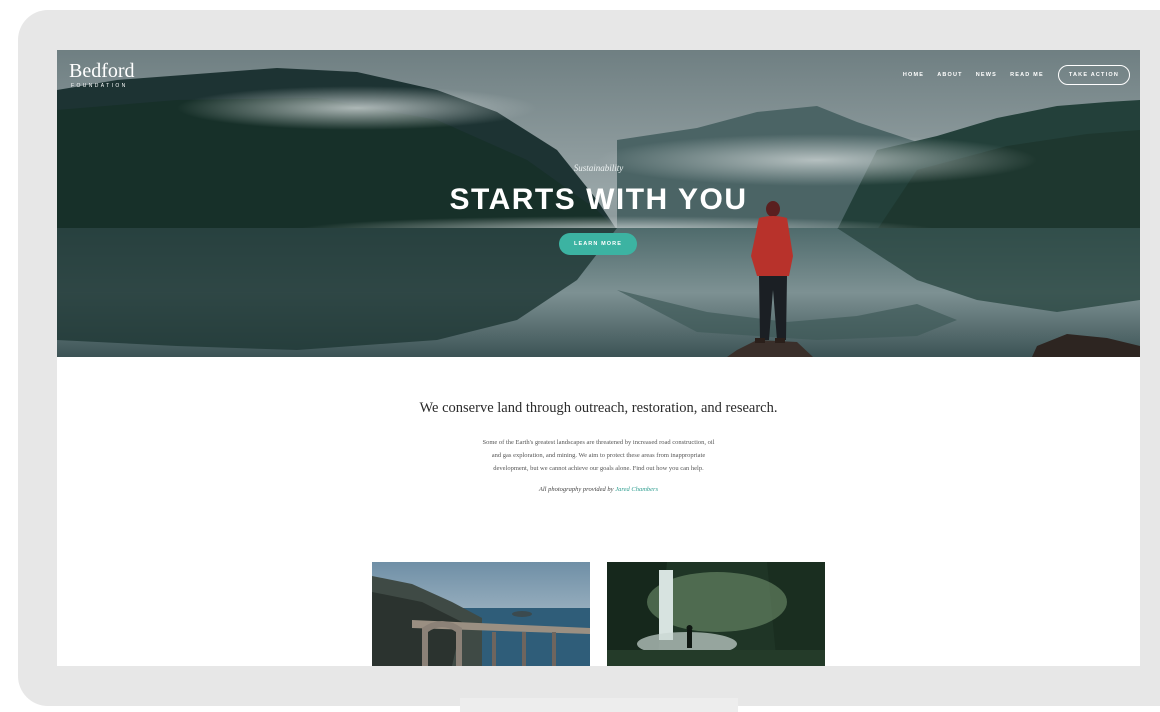  Describe the element at coordinates (576, 489) in the screenshot. I see `credit-prefix: All photography provided by` at that location.